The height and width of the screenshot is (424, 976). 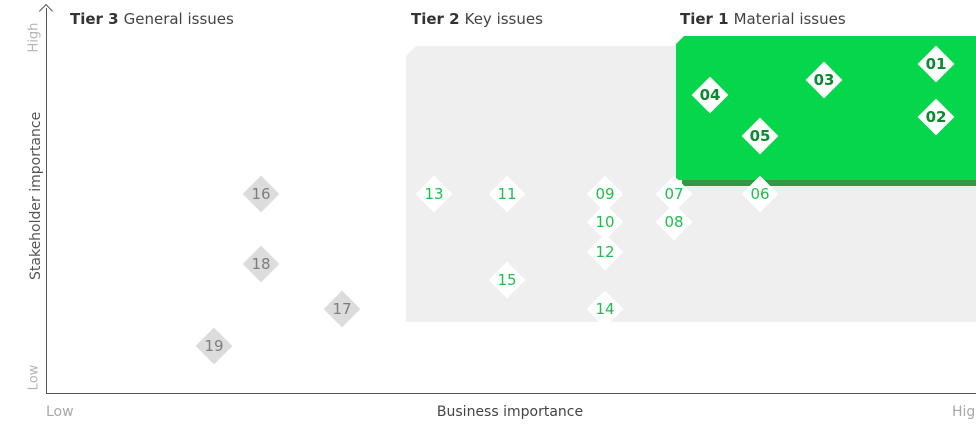 I want to click on issue-number: 12, so click(x=605, y=252).